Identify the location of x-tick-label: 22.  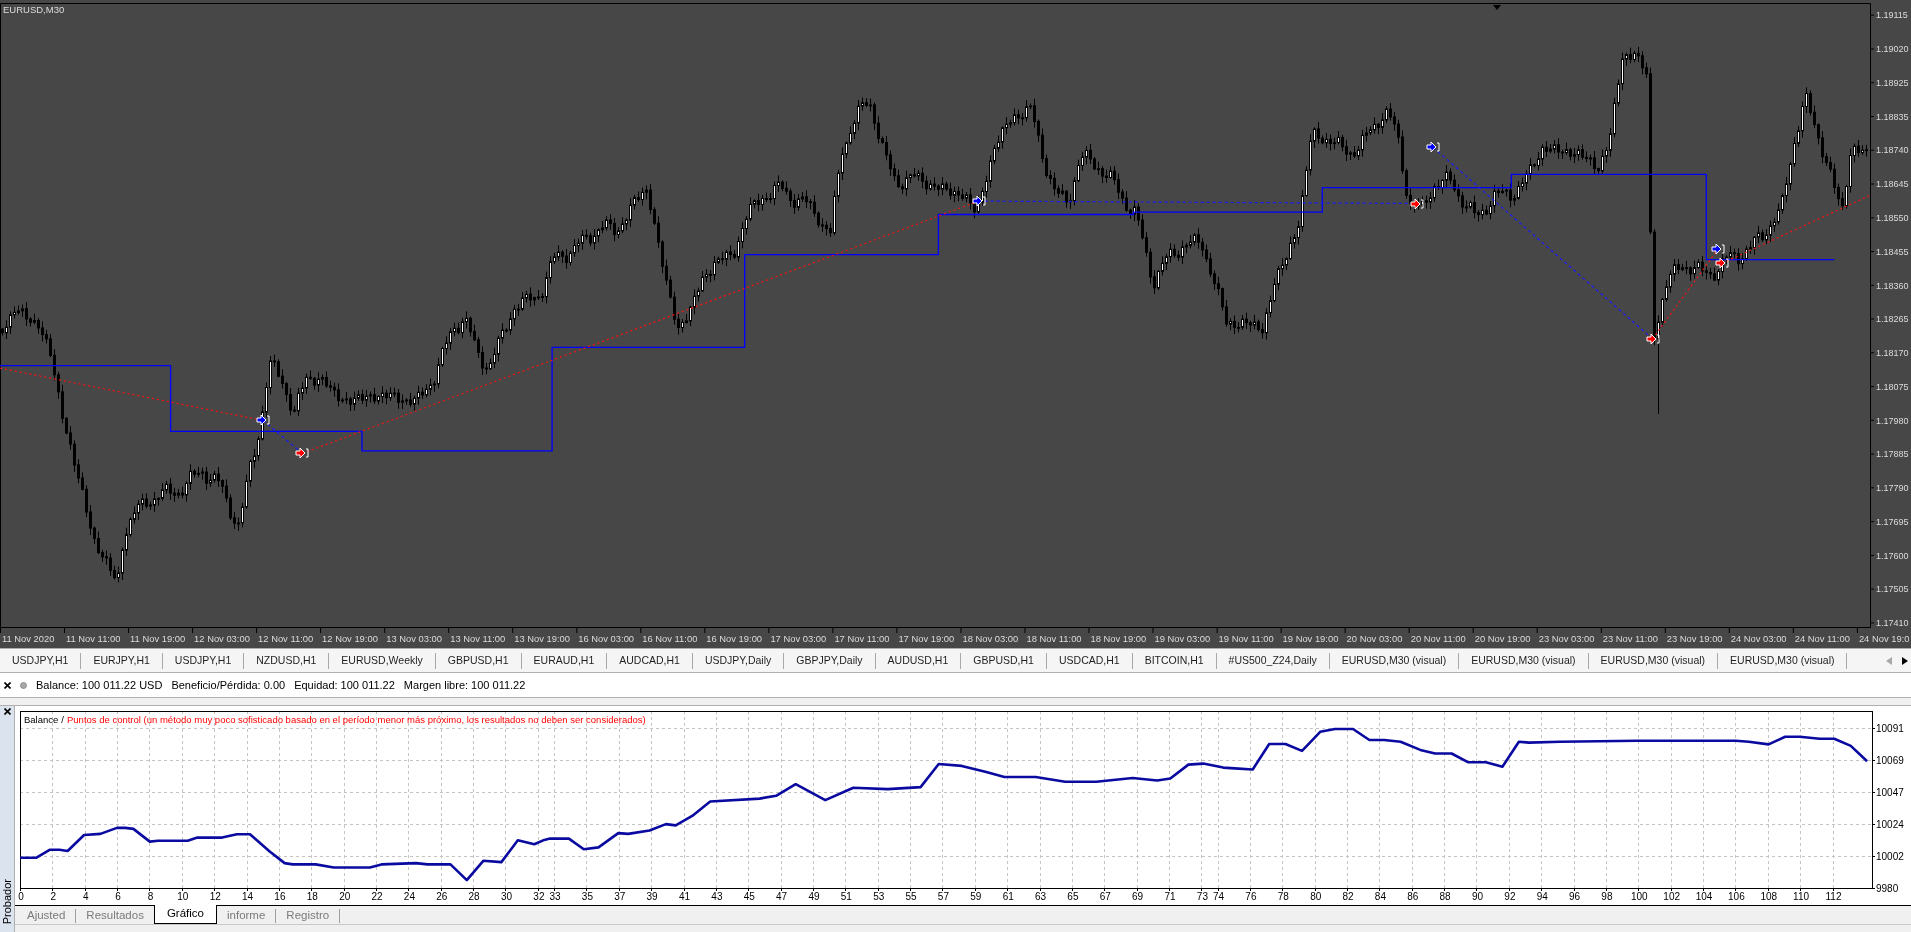
(377, 896).